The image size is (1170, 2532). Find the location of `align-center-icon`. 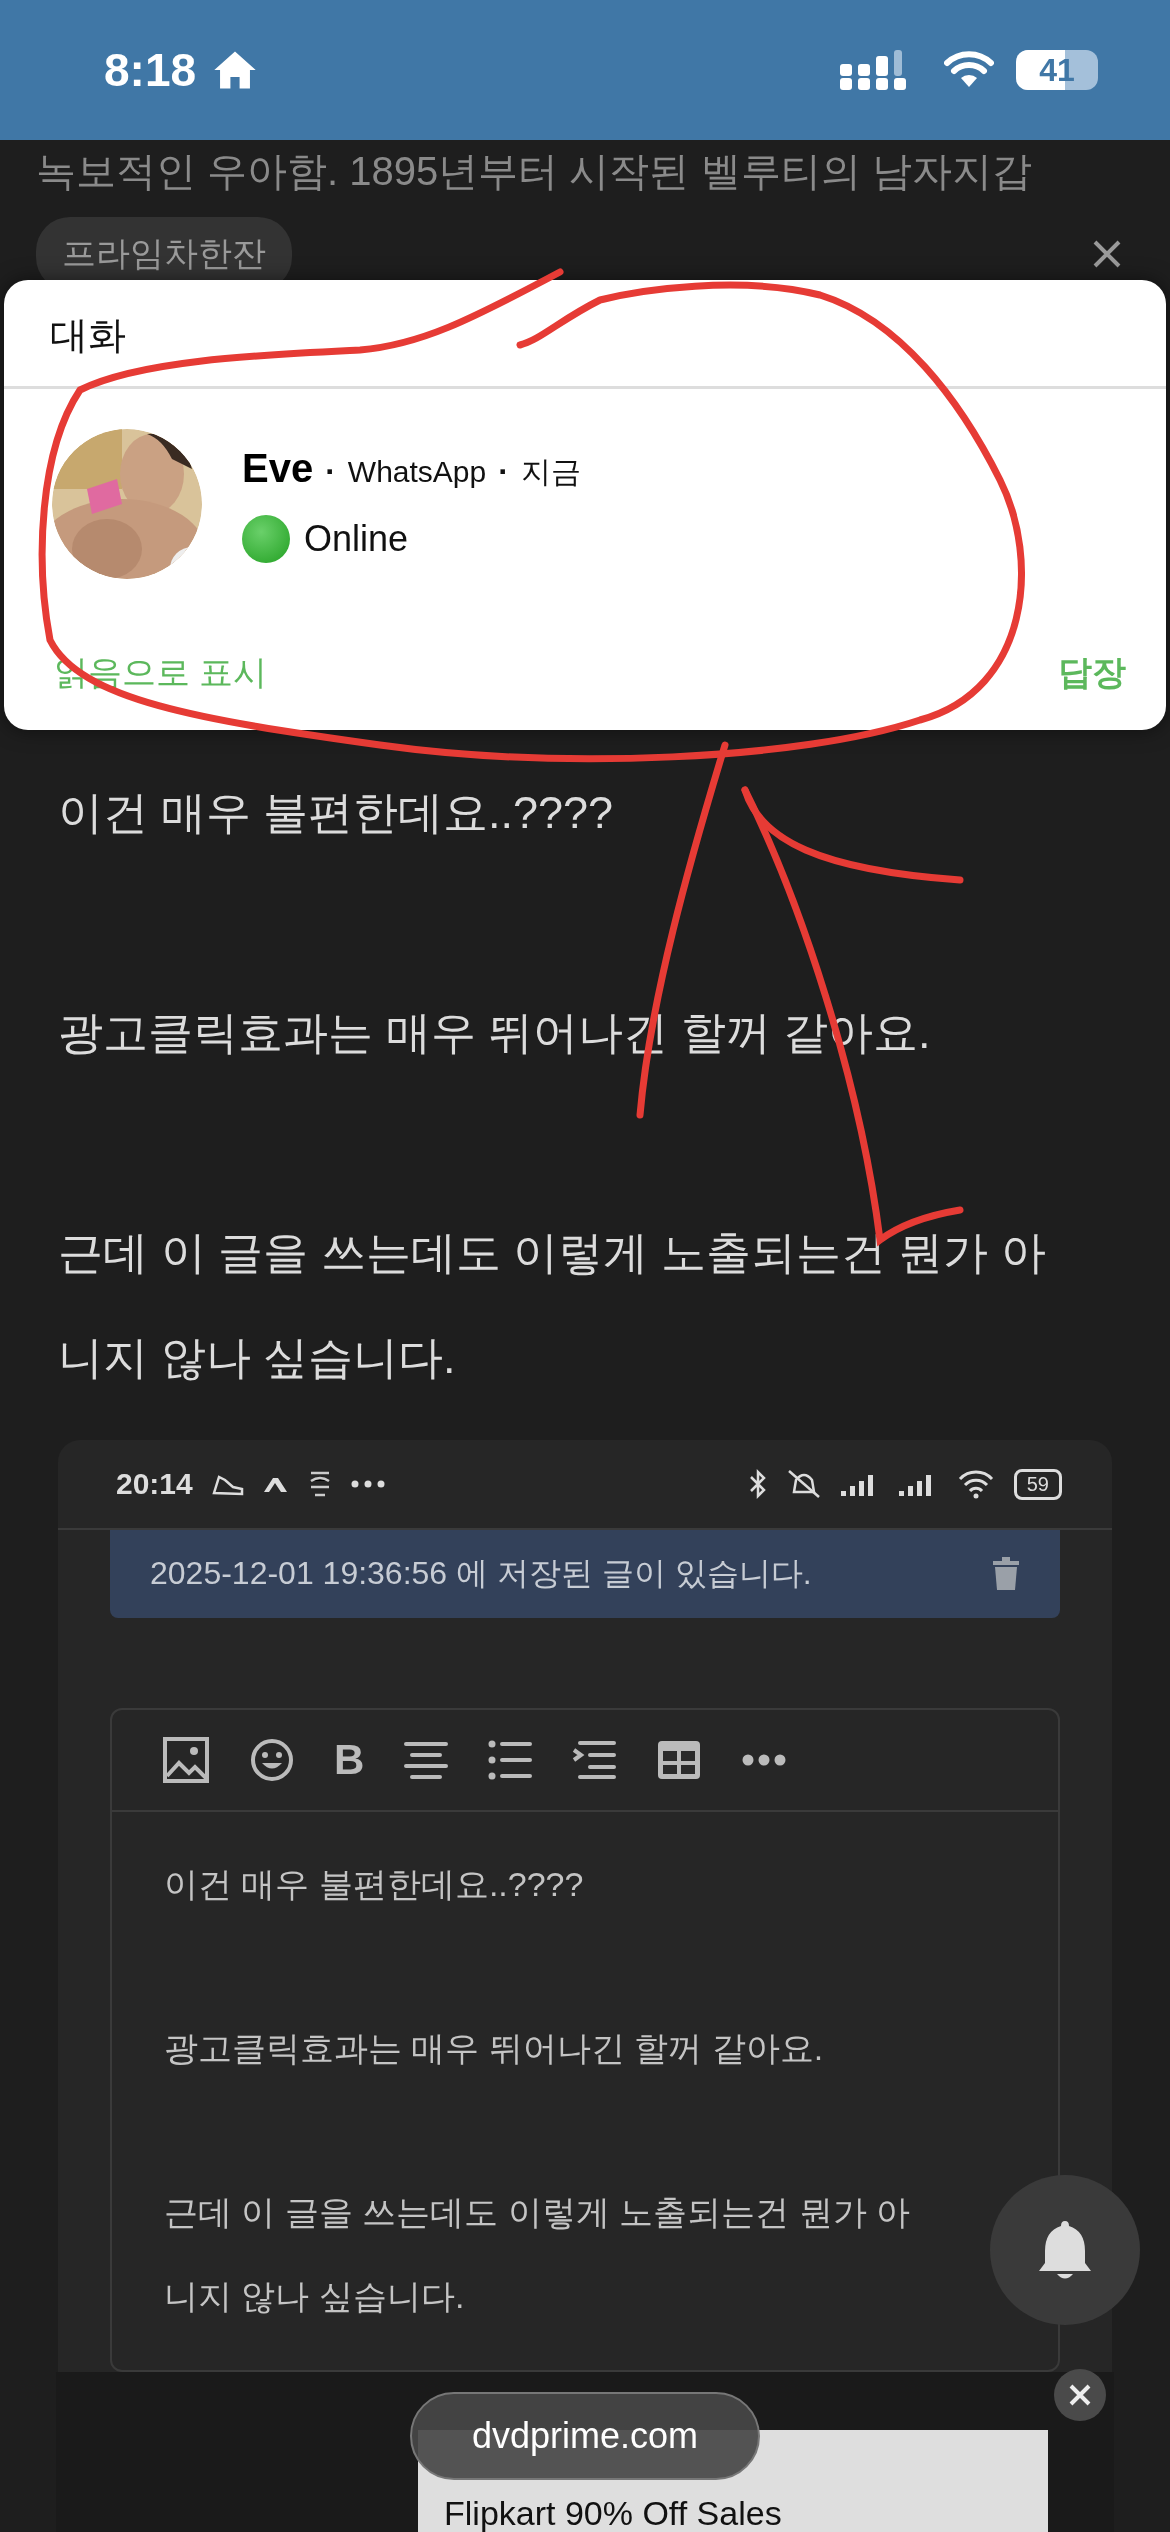

align-center-icon is located at coordinates (426, 1760).